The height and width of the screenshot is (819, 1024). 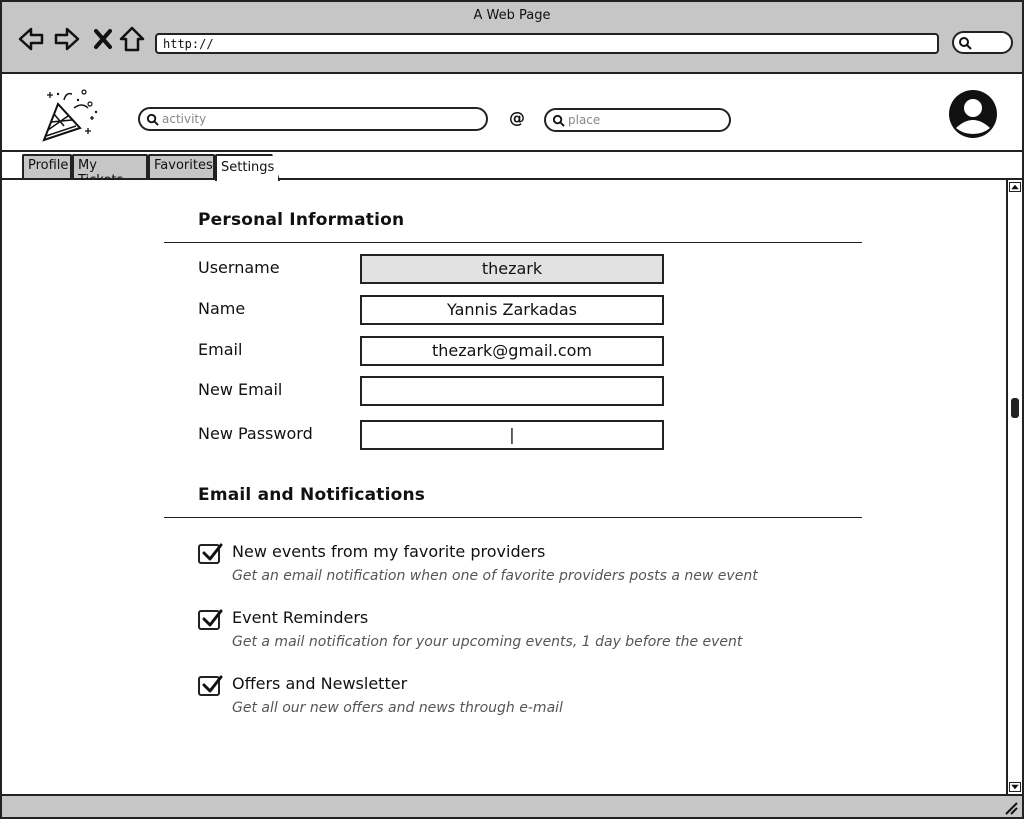 What do you see at coordinates (132, 39) in the screenshot?
I see `home-icon` at bounding box center [132, 39].